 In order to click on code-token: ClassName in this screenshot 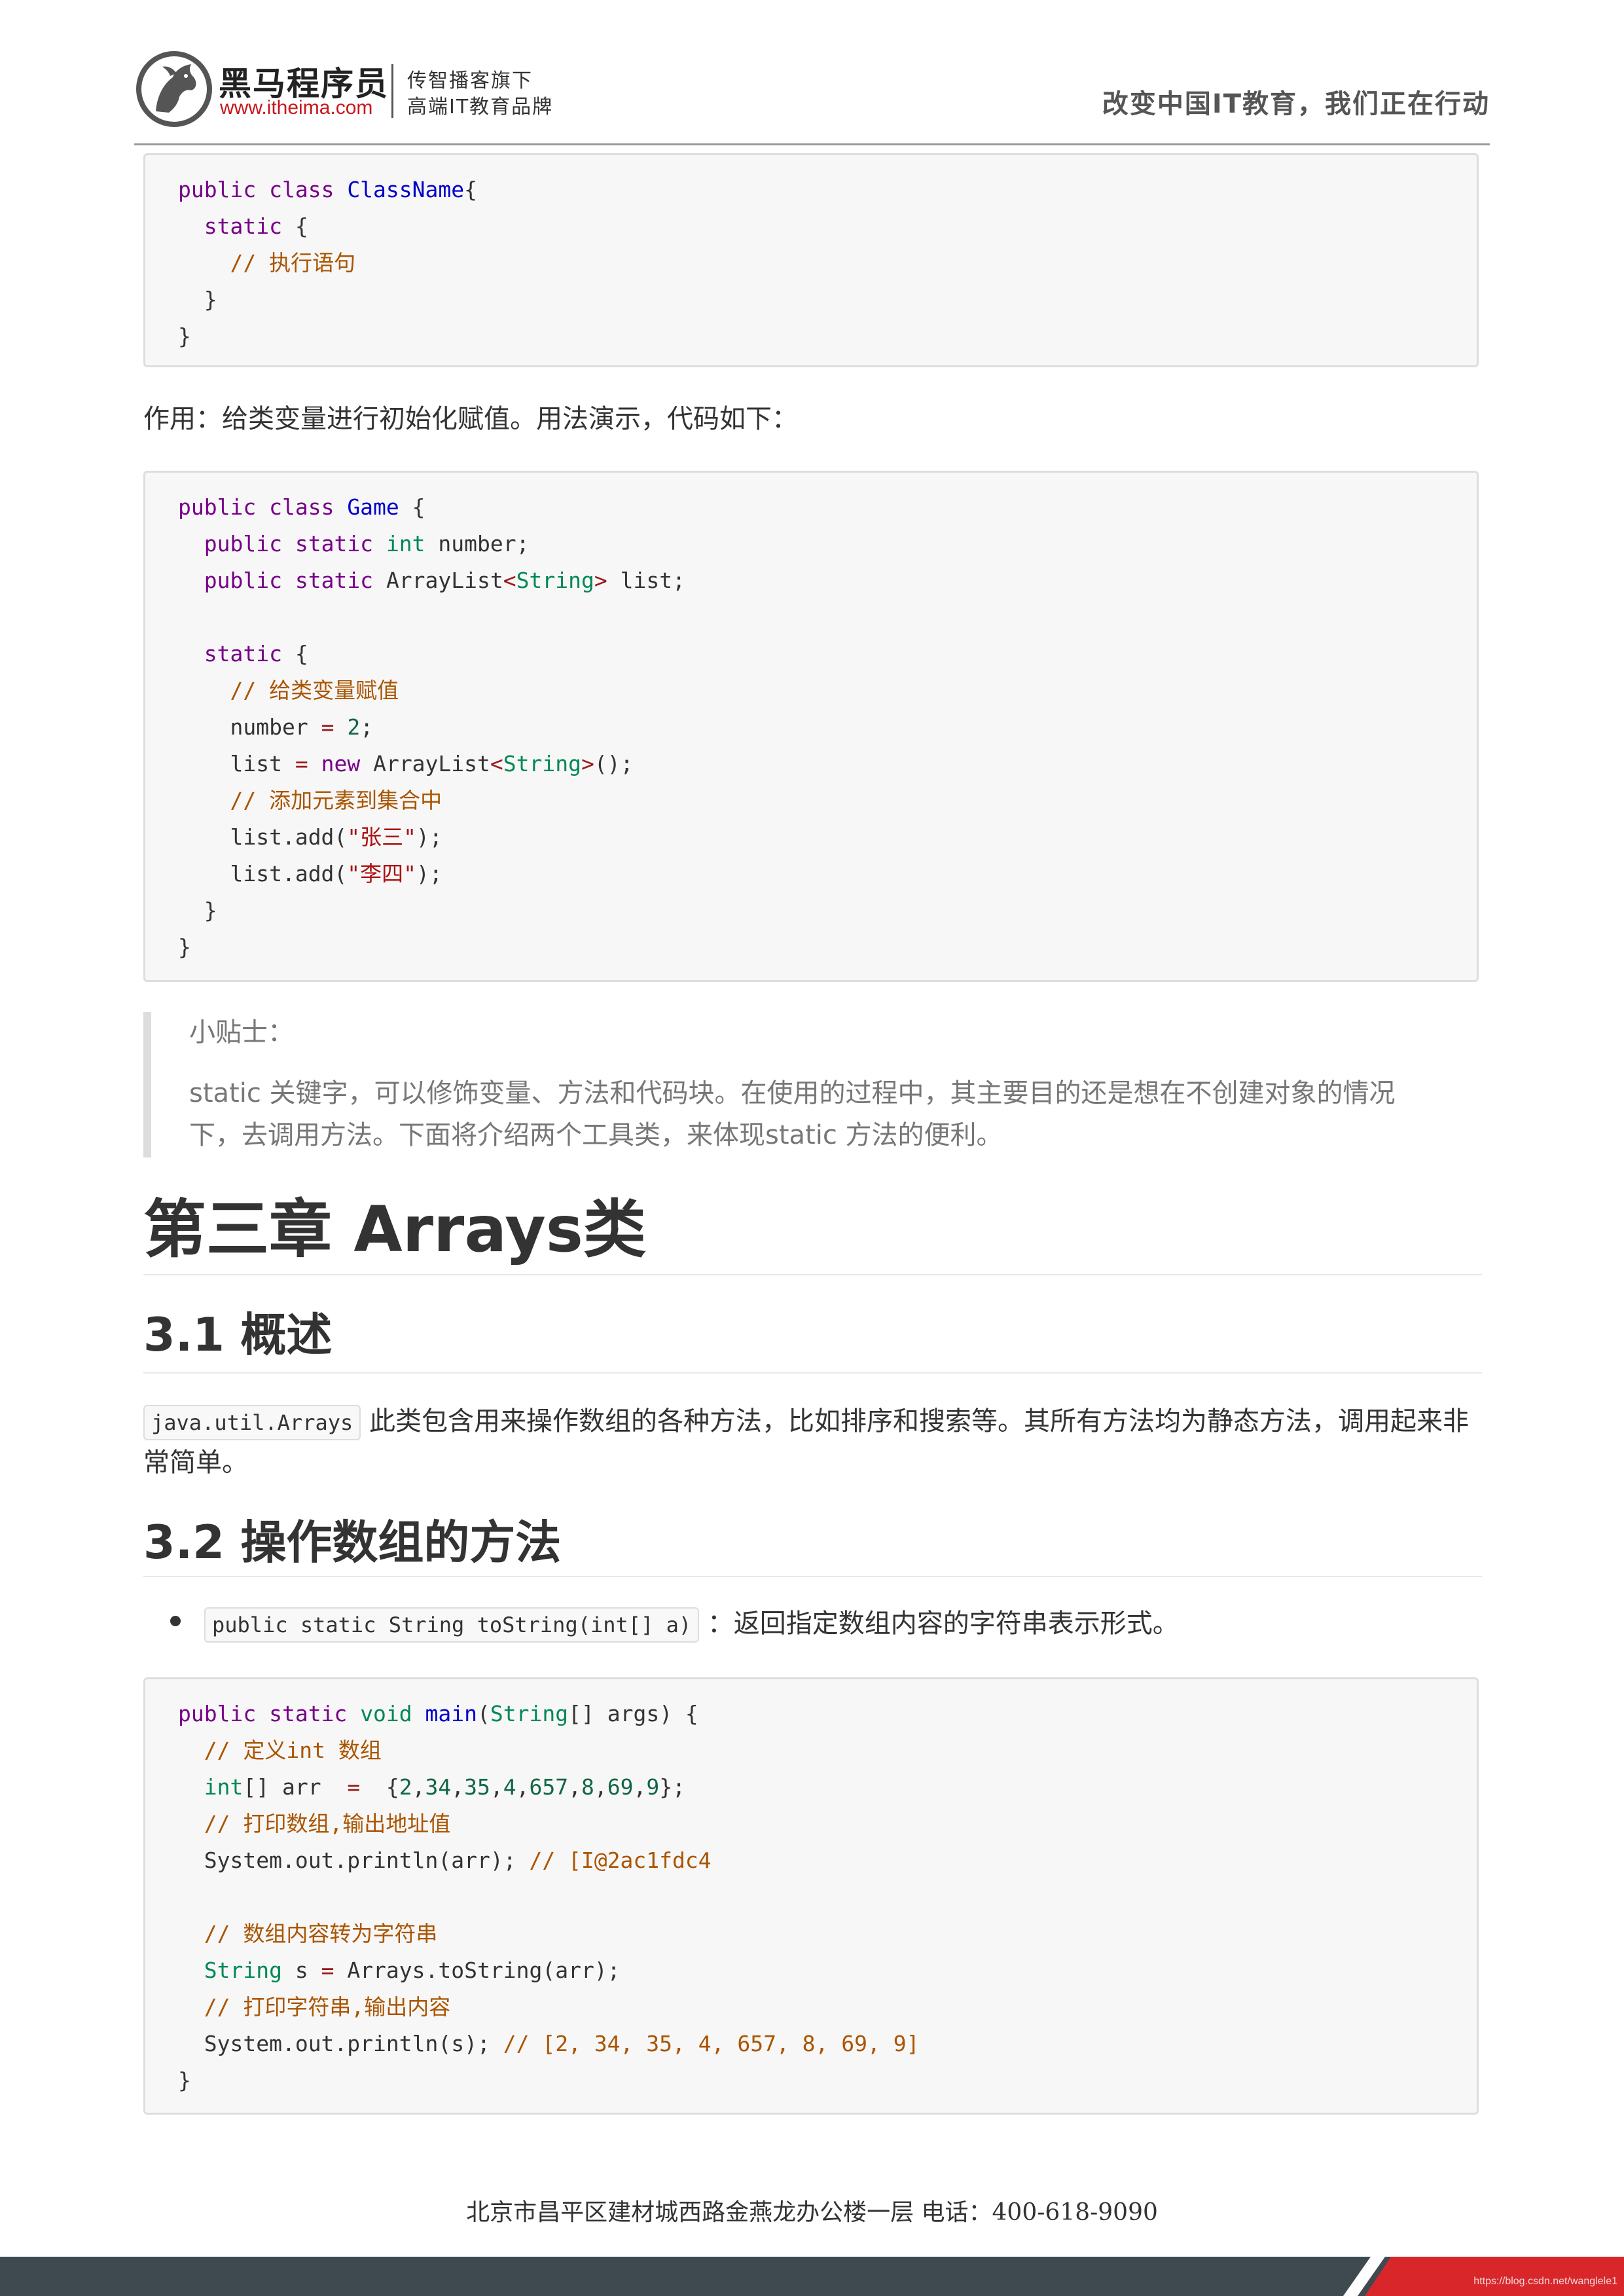, I will do `click(406, 189)`.